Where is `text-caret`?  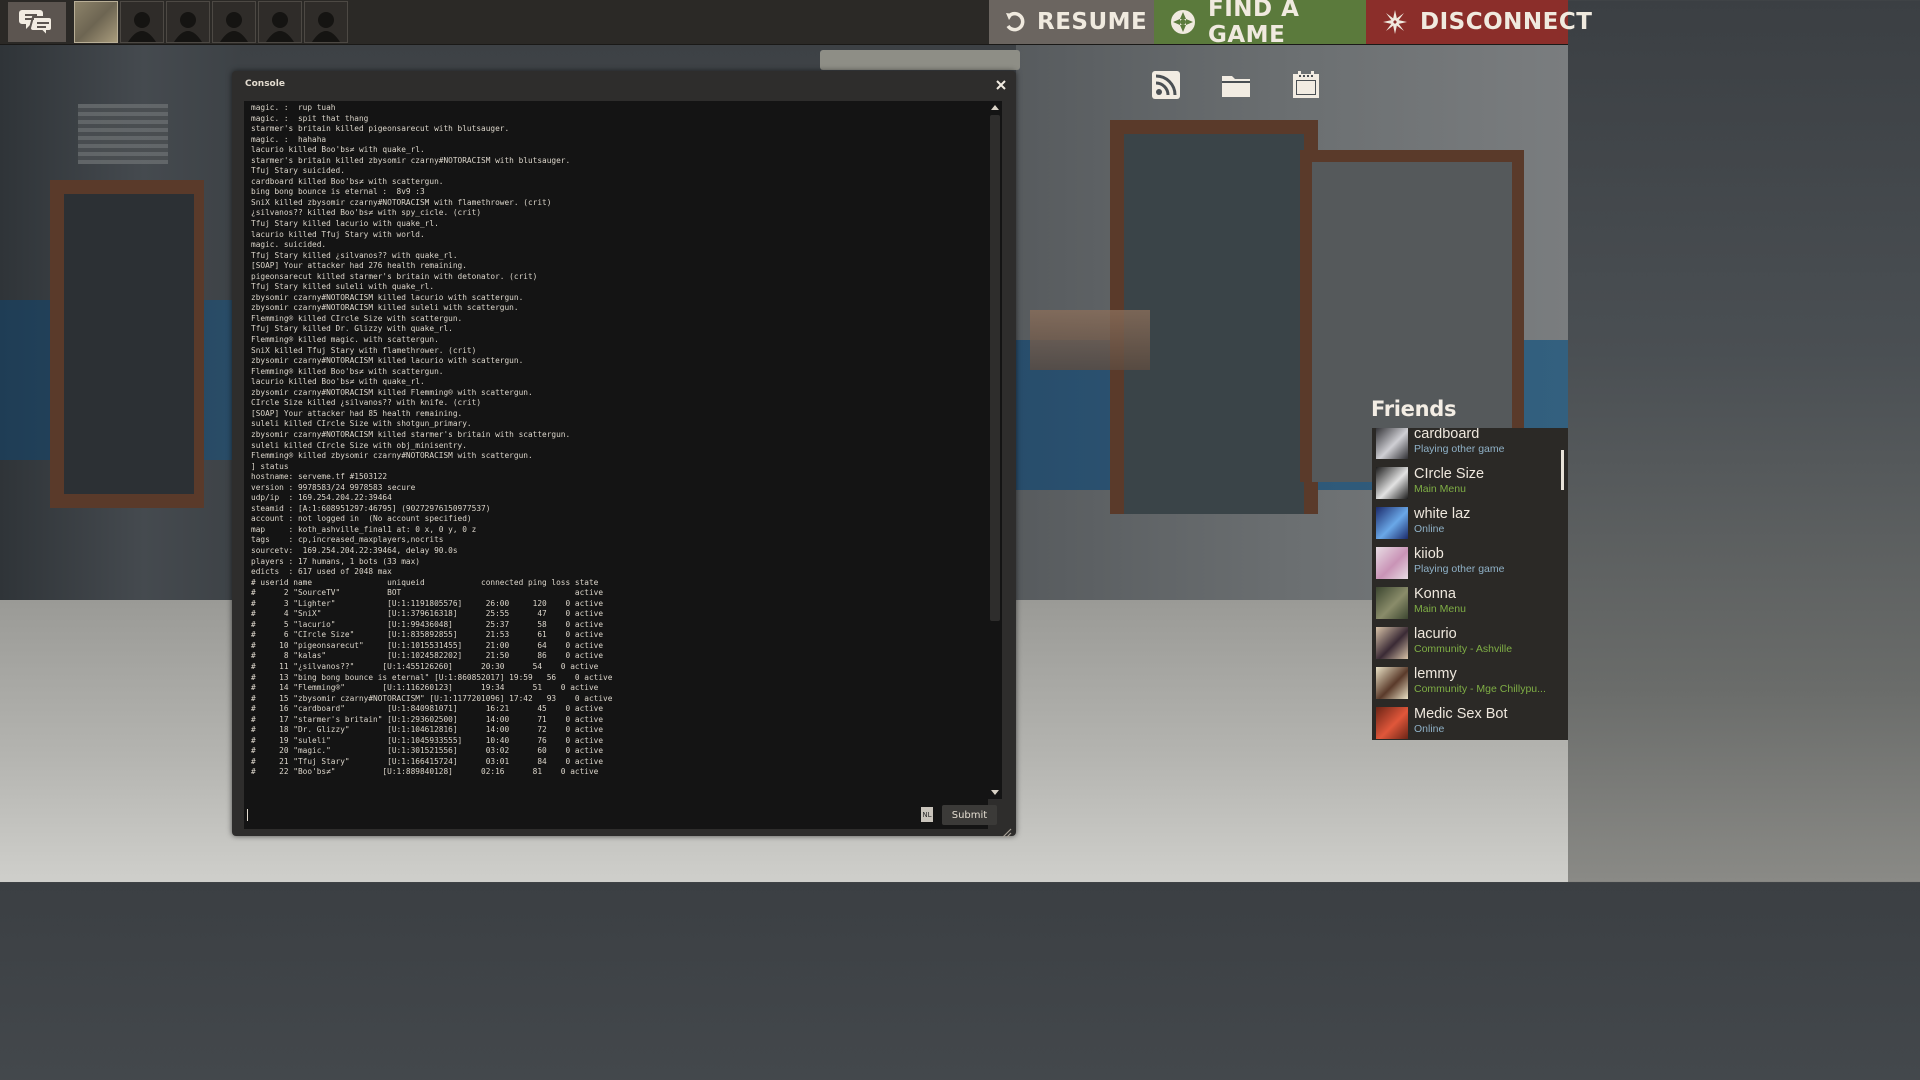
text-caret is located at coordinates (247, 815).